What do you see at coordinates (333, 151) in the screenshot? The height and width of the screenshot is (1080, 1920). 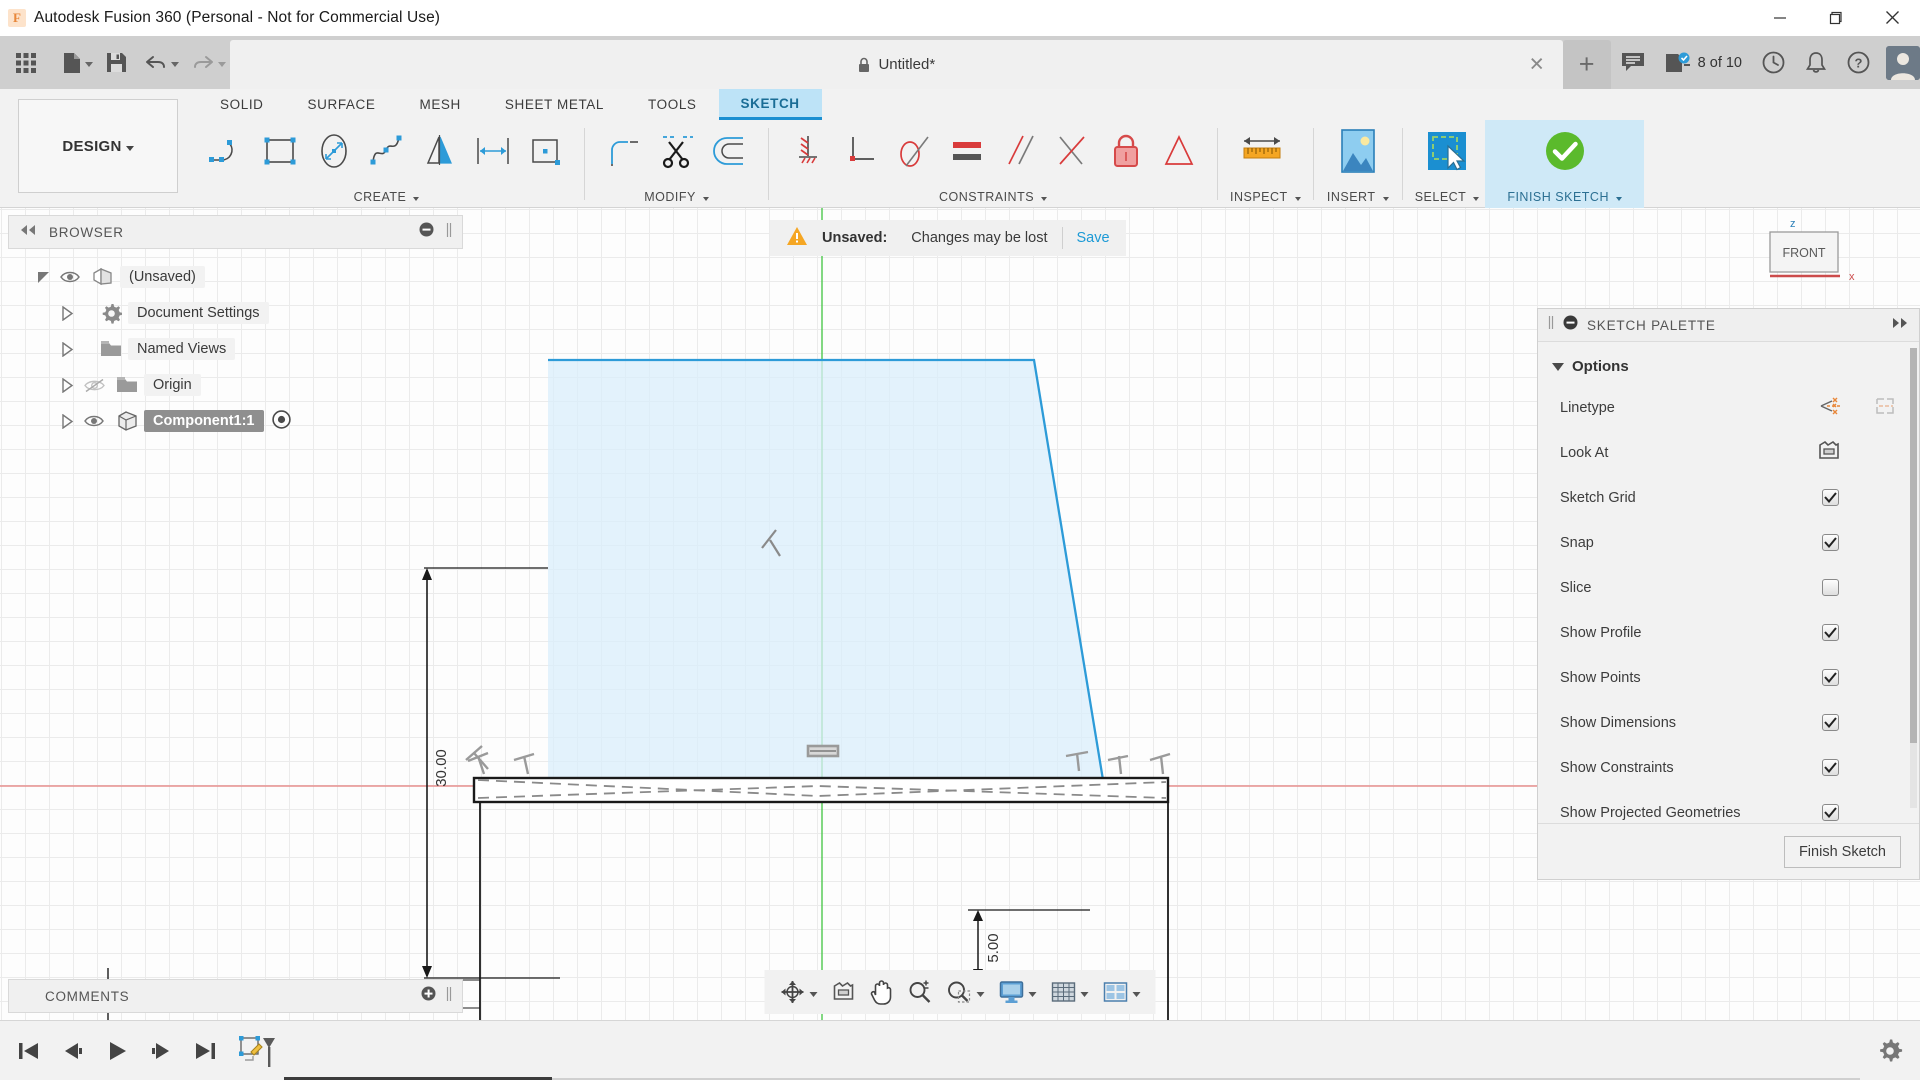 I see `create-ellipse-icon` at bounding box center [333, 151].